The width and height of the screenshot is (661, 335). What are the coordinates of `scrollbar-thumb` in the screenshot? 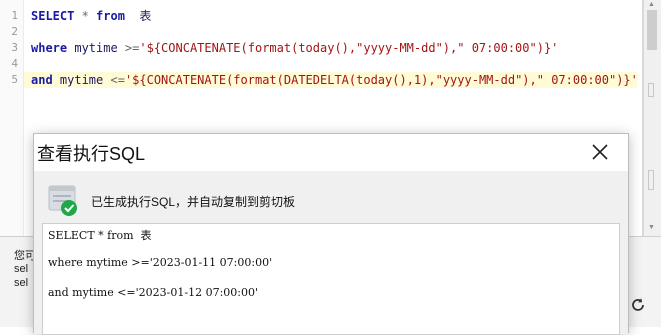 It's located at (652, 30).